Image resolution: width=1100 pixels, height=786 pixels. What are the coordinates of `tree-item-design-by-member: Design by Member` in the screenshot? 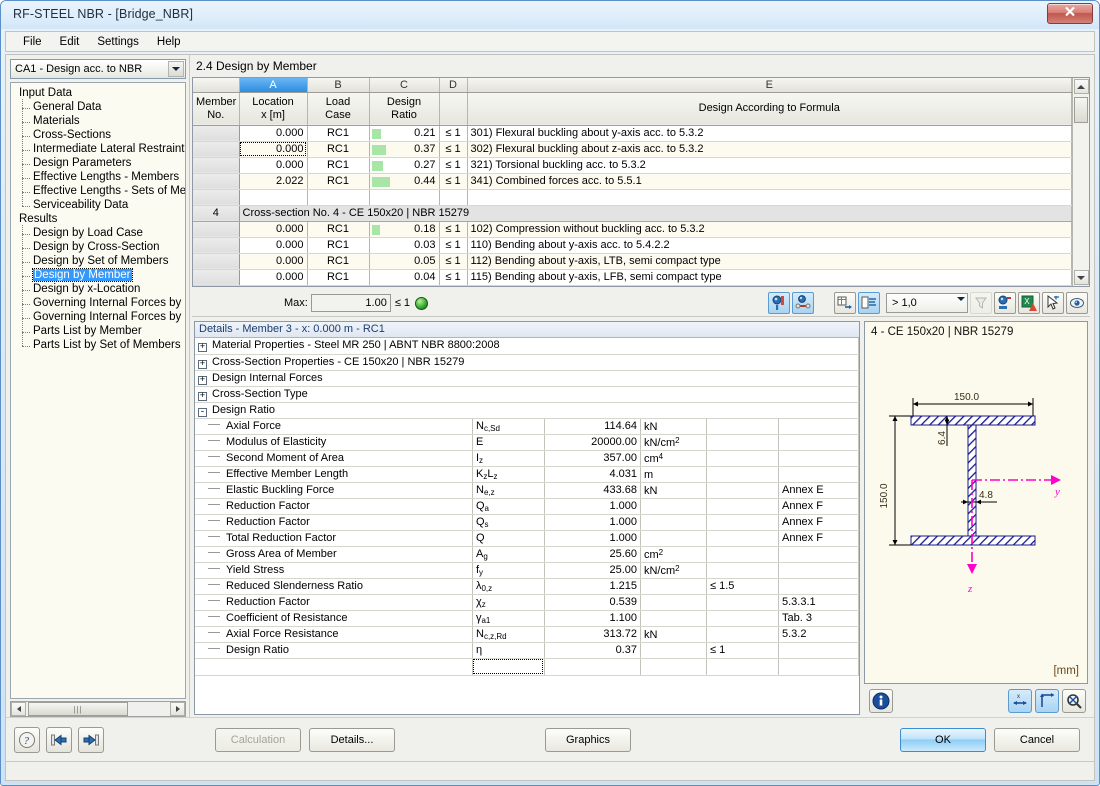 It's located at (100, 275).